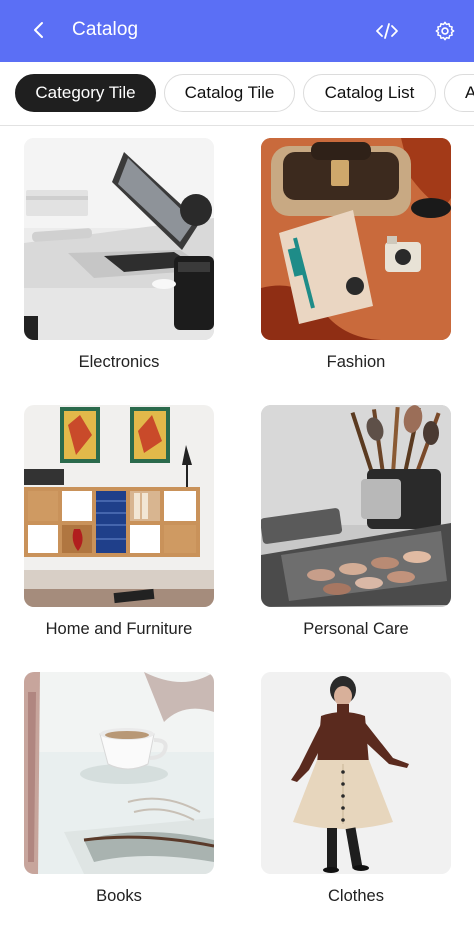 The image size is (474, 933). Describe the element at coordinates (356, 362) in the screenshot. I see `category-label: Fashion` at that location.